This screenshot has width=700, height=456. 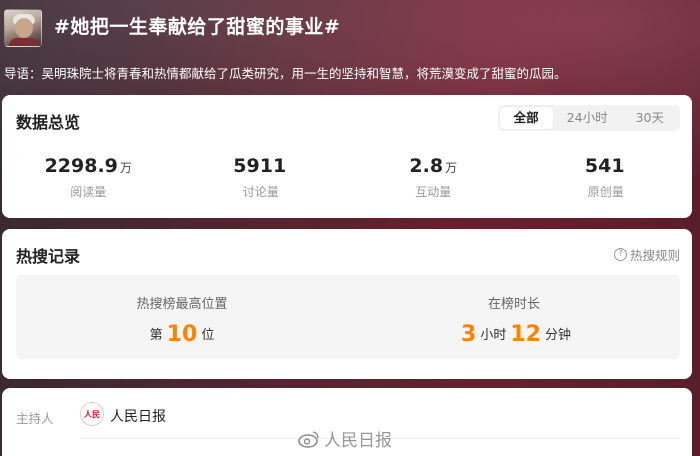 What do you see at coordinates (606, 177) in the screenshot?
I see `stat-original: 541 原创量` at bounding box center [606, 177].